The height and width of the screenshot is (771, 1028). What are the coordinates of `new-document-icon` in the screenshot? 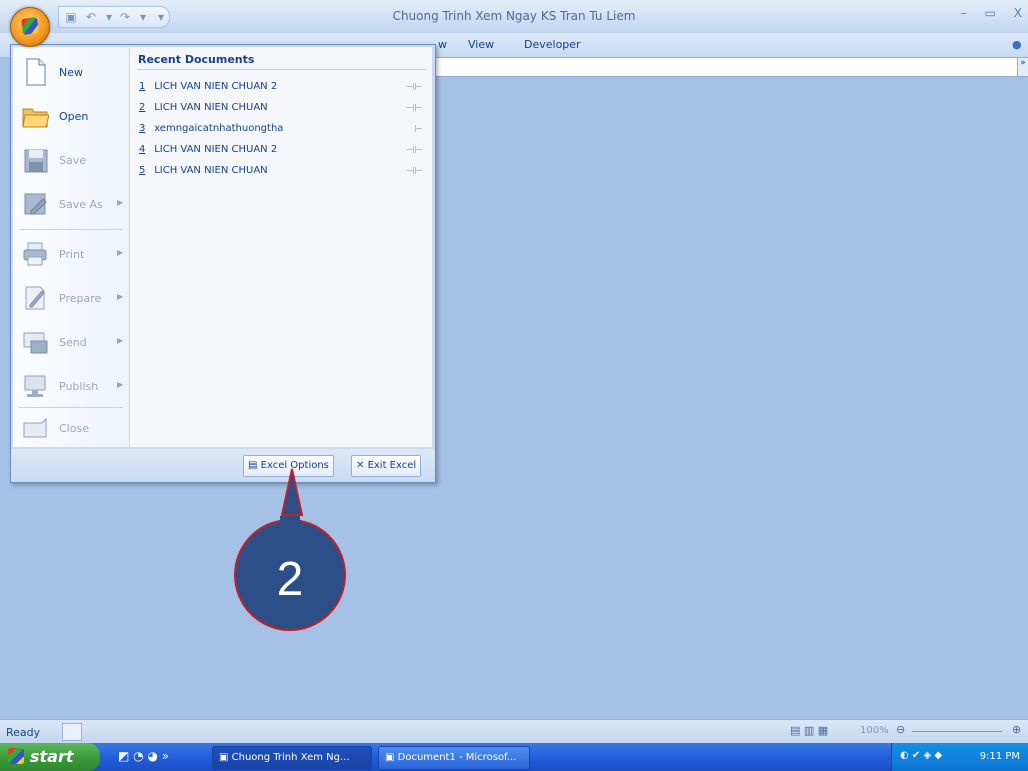 It's located at (36, 72).